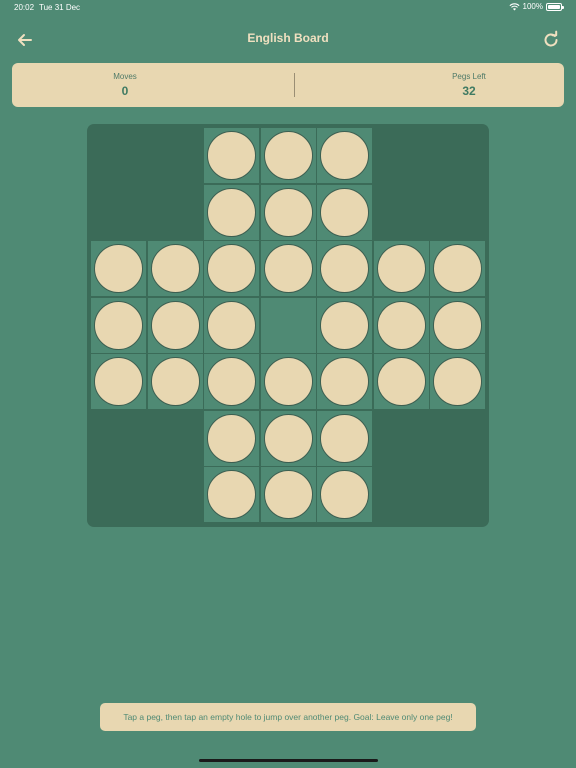  What do you see at coordinates (288, 85) in the screenshot?
I see `stats-panel: Moves 0 Pegs Left 32` at bounding box center [288, 85].